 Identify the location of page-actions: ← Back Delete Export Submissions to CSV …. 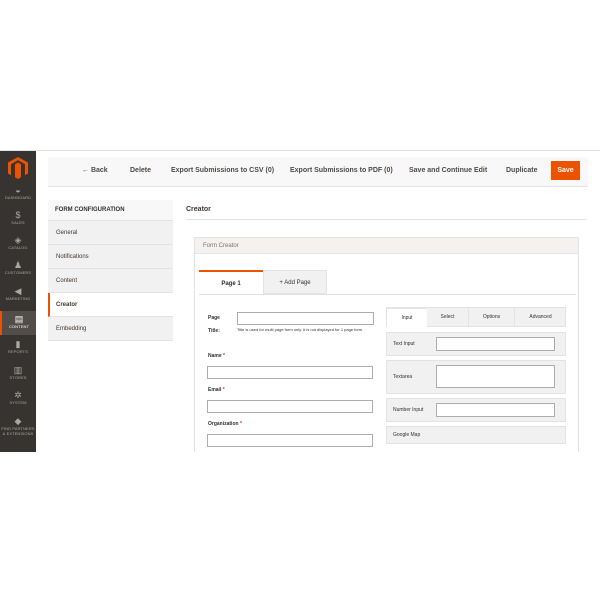
(318, 172).